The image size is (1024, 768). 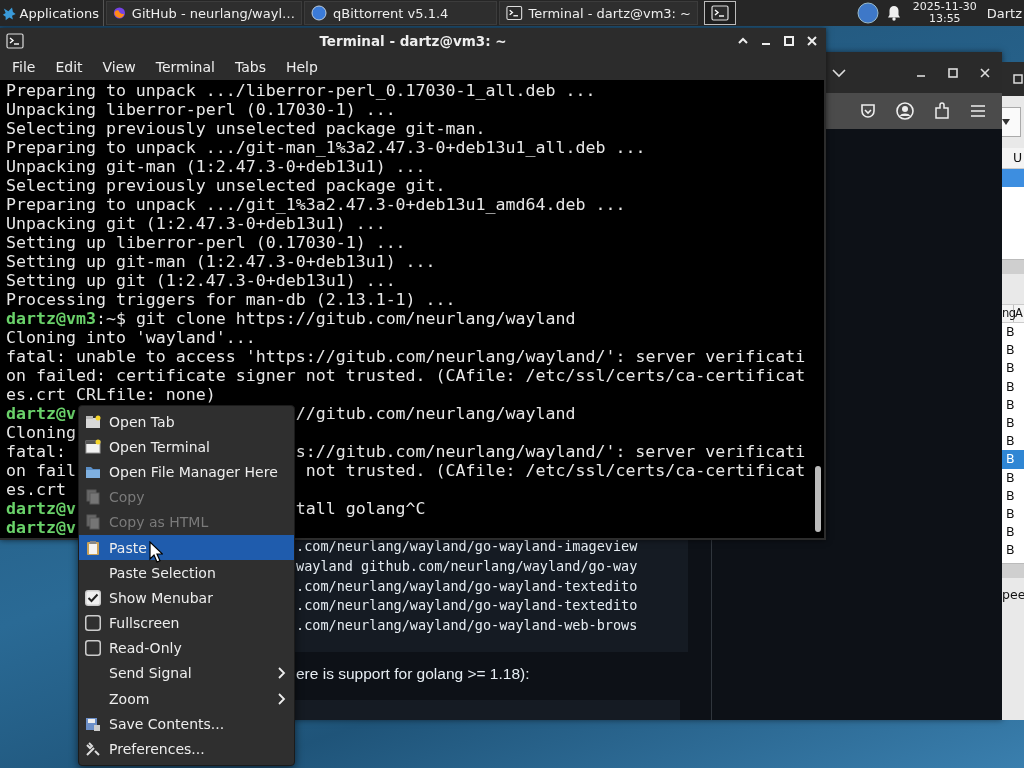 I want to click on menu-item: Read-Only, so click(x=186, y=648).